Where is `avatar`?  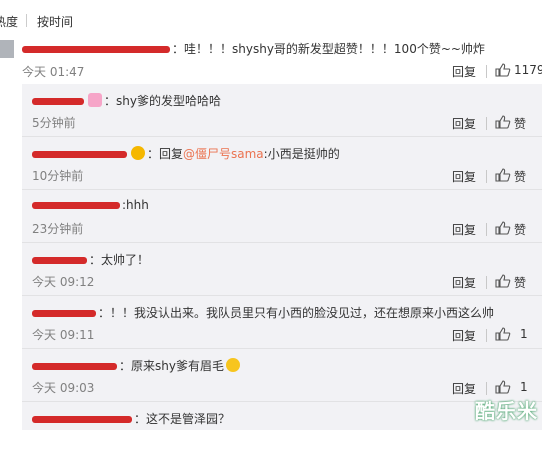 avatar is located at coordinates (7, 49).